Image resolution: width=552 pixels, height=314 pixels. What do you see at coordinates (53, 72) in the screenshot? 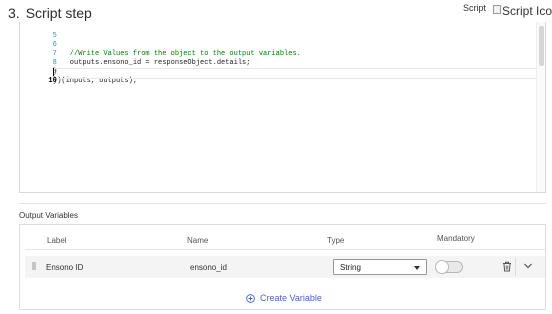
I see `text-cursor` at bounding box center [53, 72].